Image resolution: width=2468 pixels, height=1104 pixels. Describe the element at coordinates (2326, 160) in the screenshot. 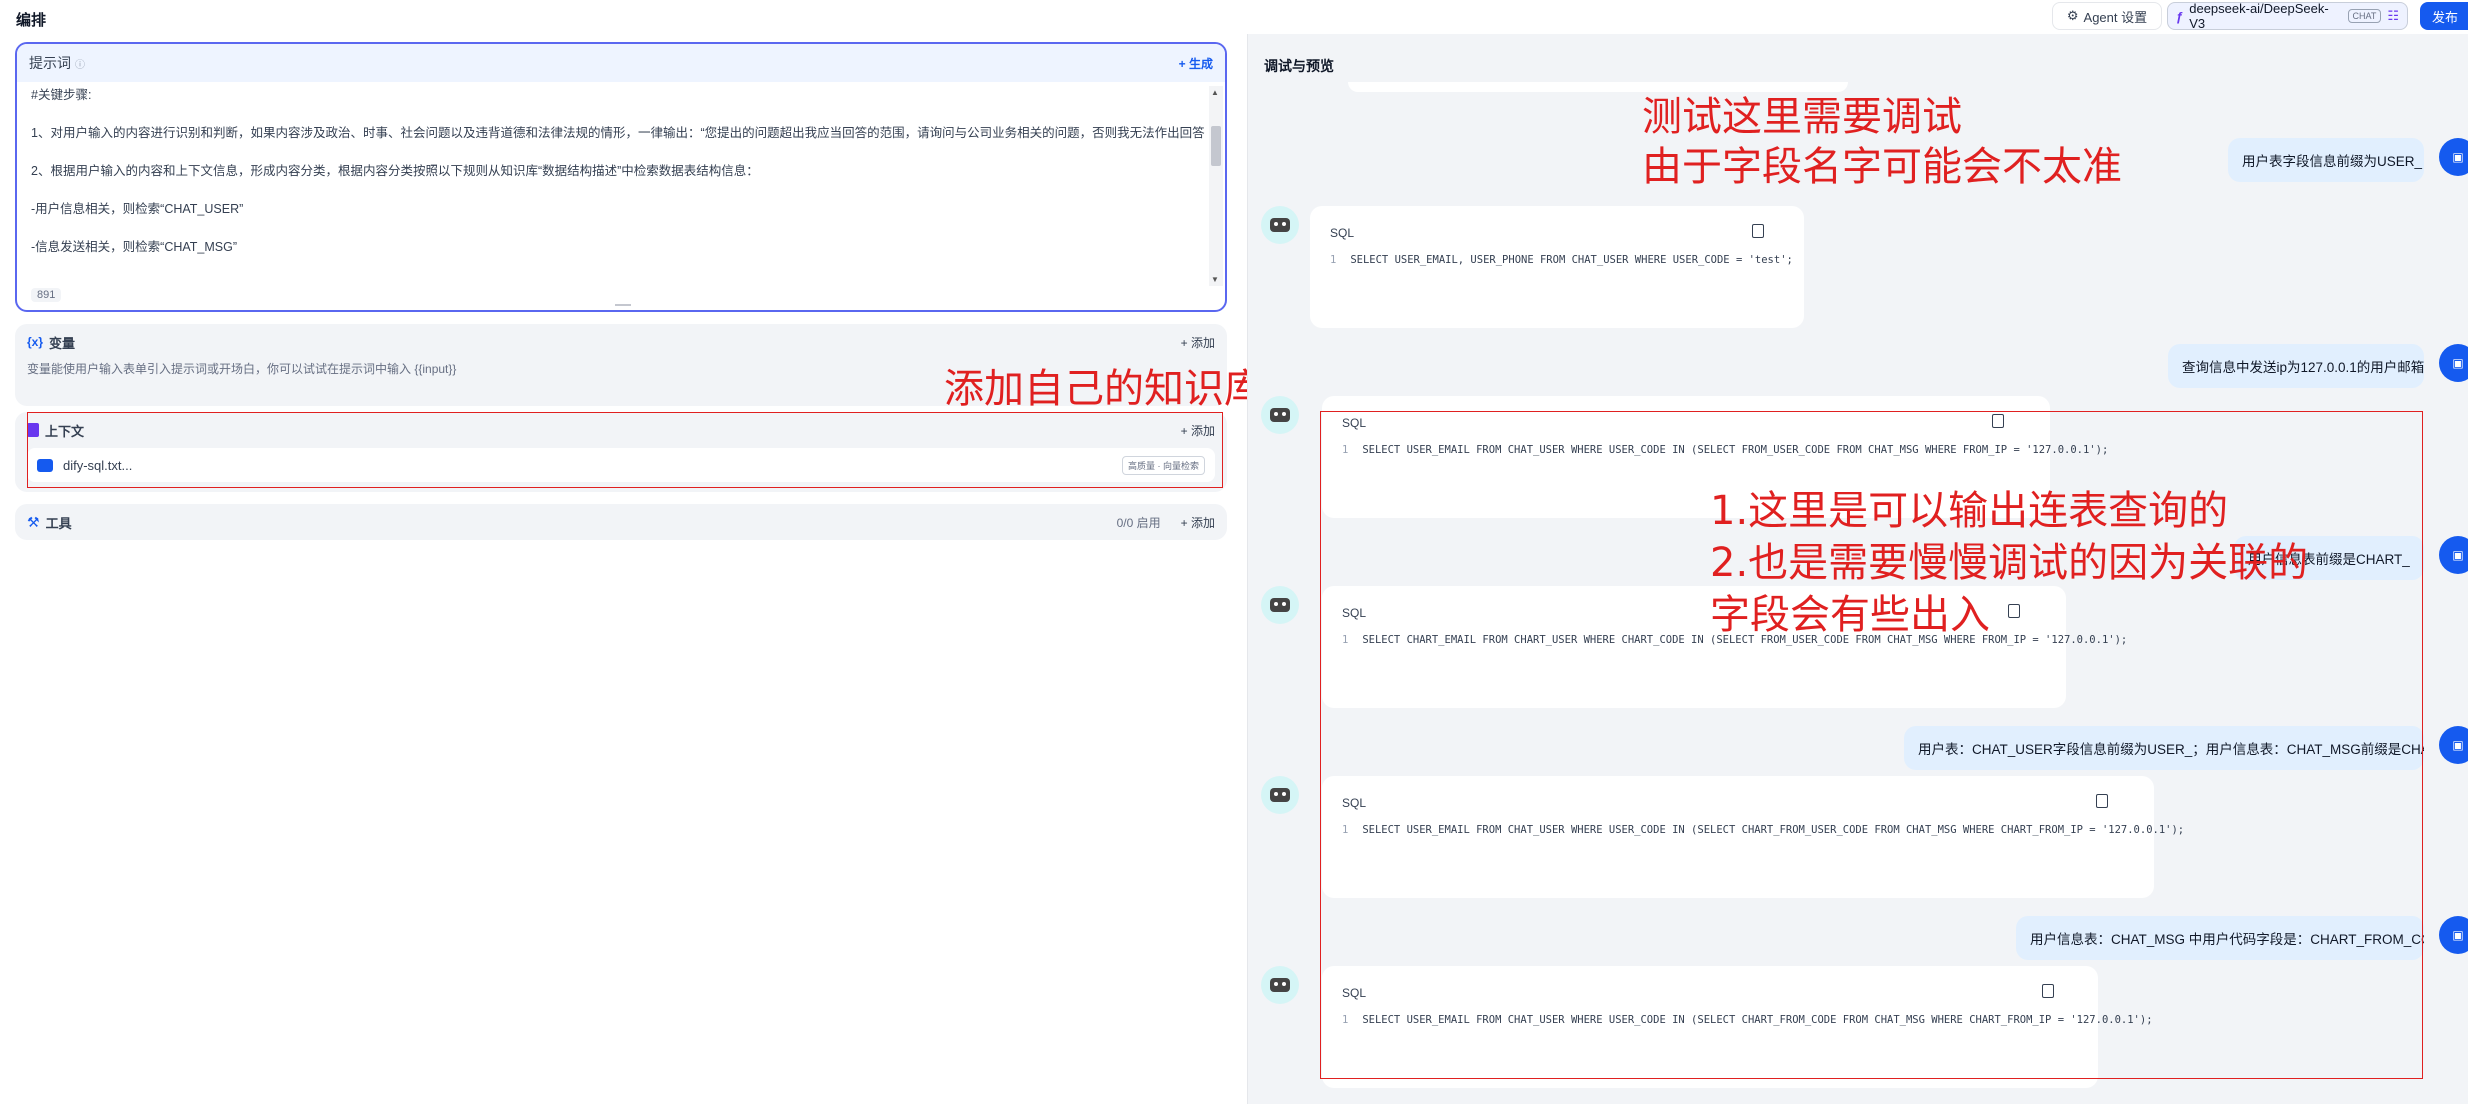

I see `user-message: 用户表字段信息前缀为USER_` at that location.